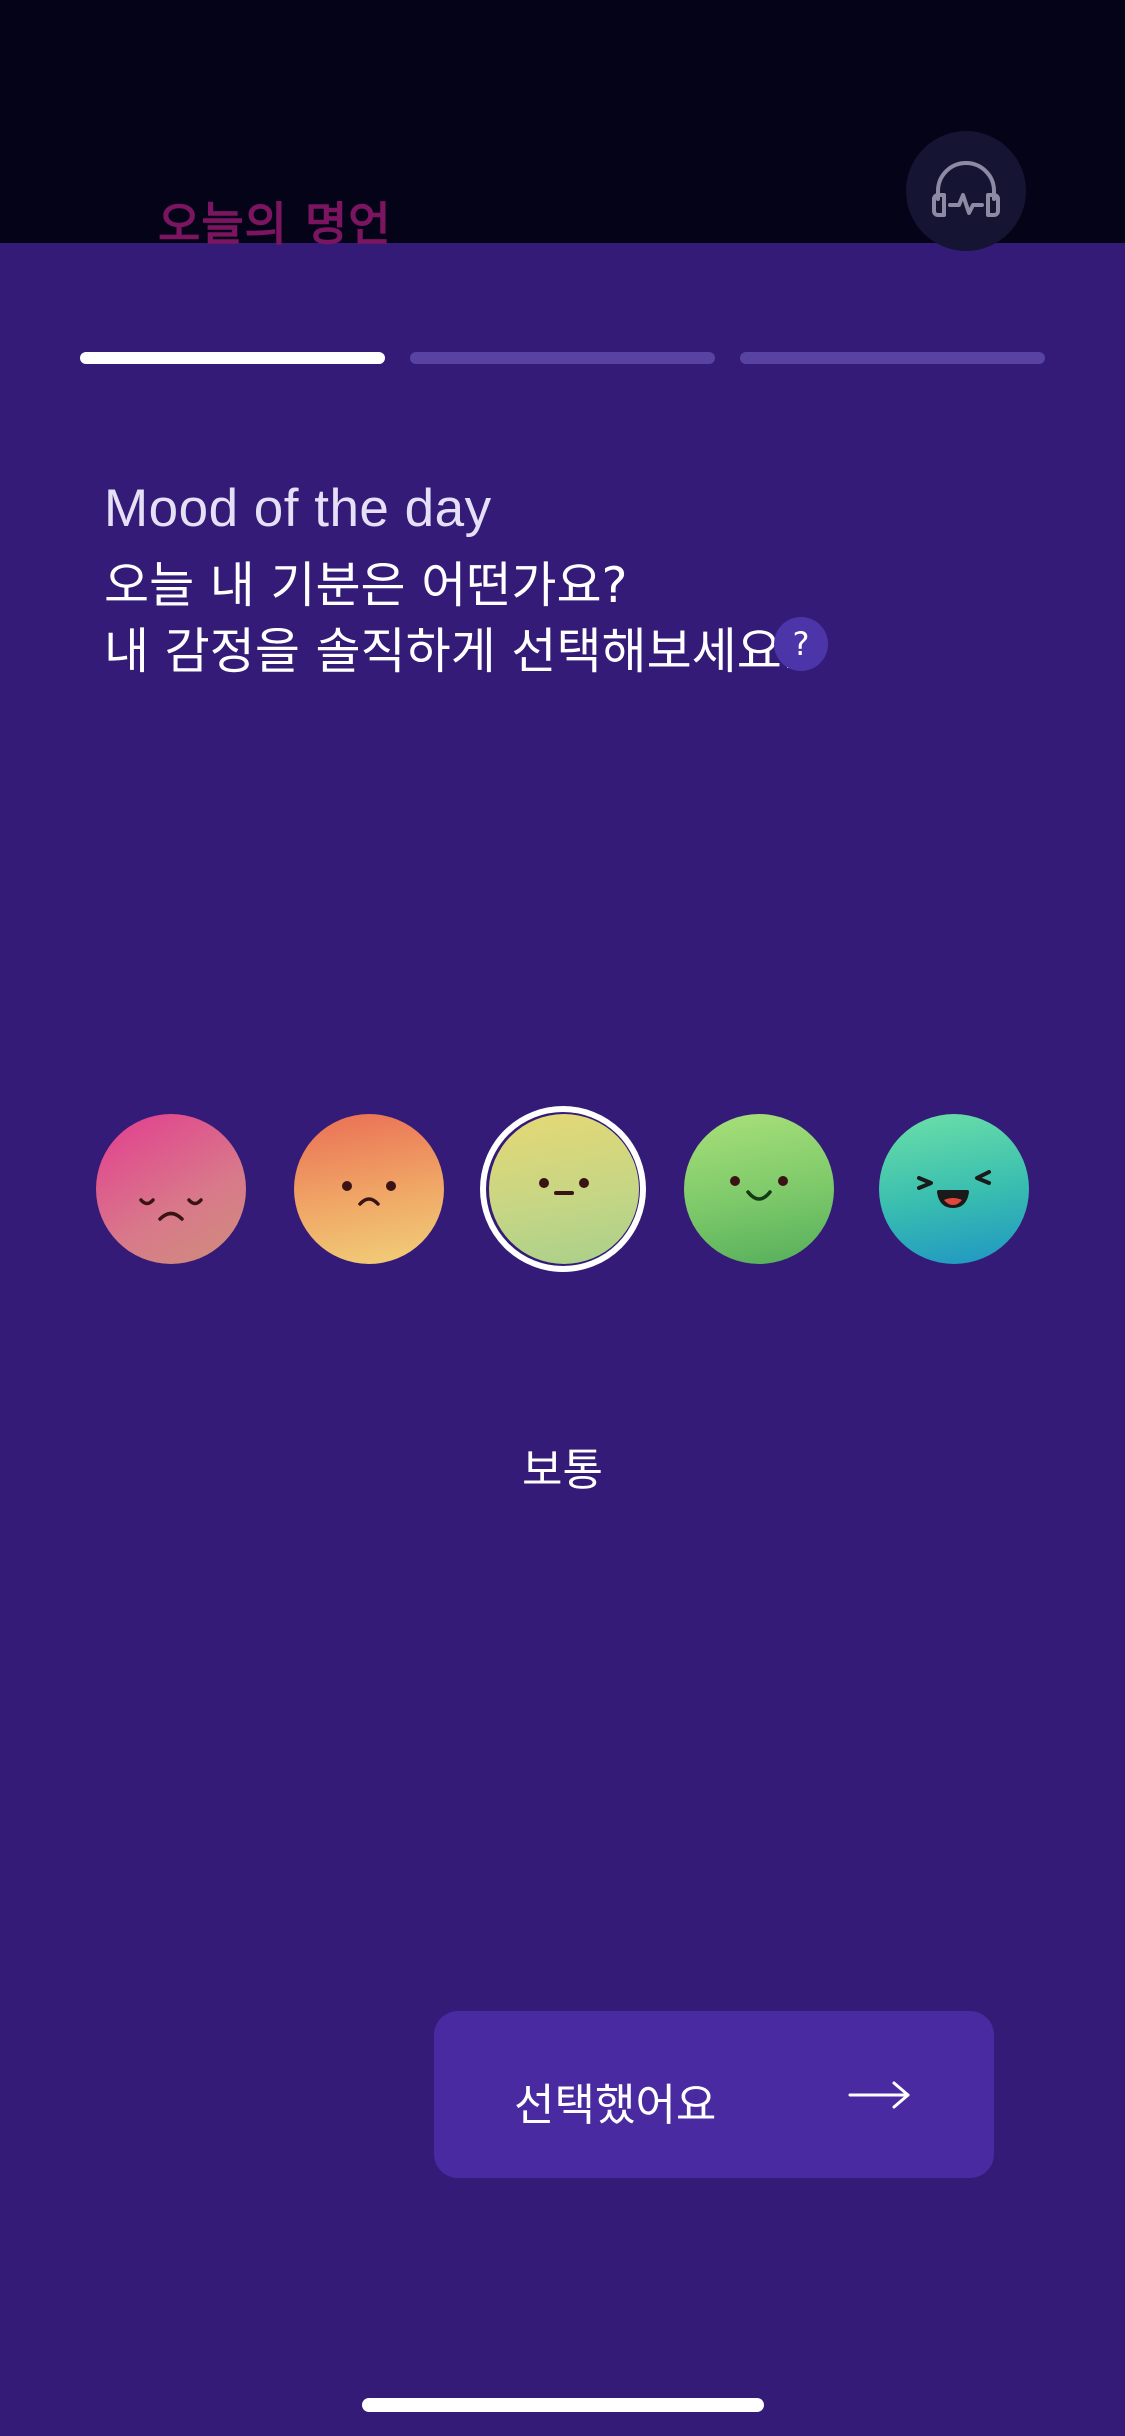 This screenshot has width=1125, height=2436. I want to click on audio-button, so click(966, 191).